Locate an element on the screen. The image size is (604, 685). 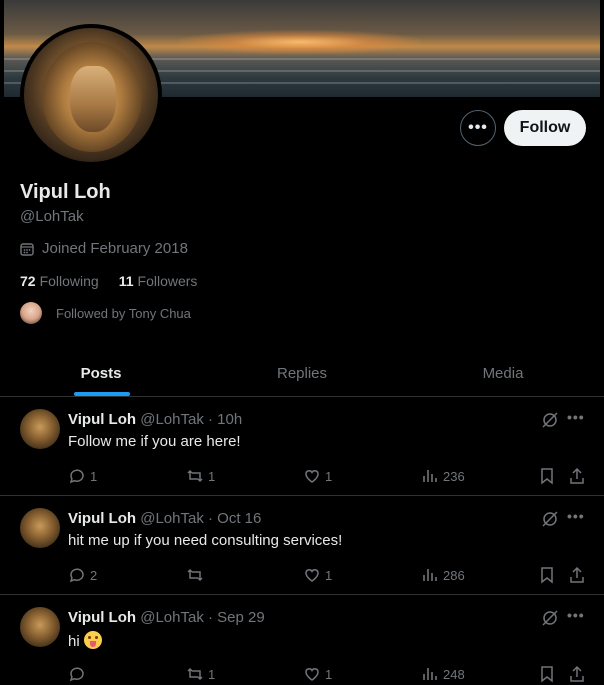
tab-replies: Replies is located at coordinates (302, 373).